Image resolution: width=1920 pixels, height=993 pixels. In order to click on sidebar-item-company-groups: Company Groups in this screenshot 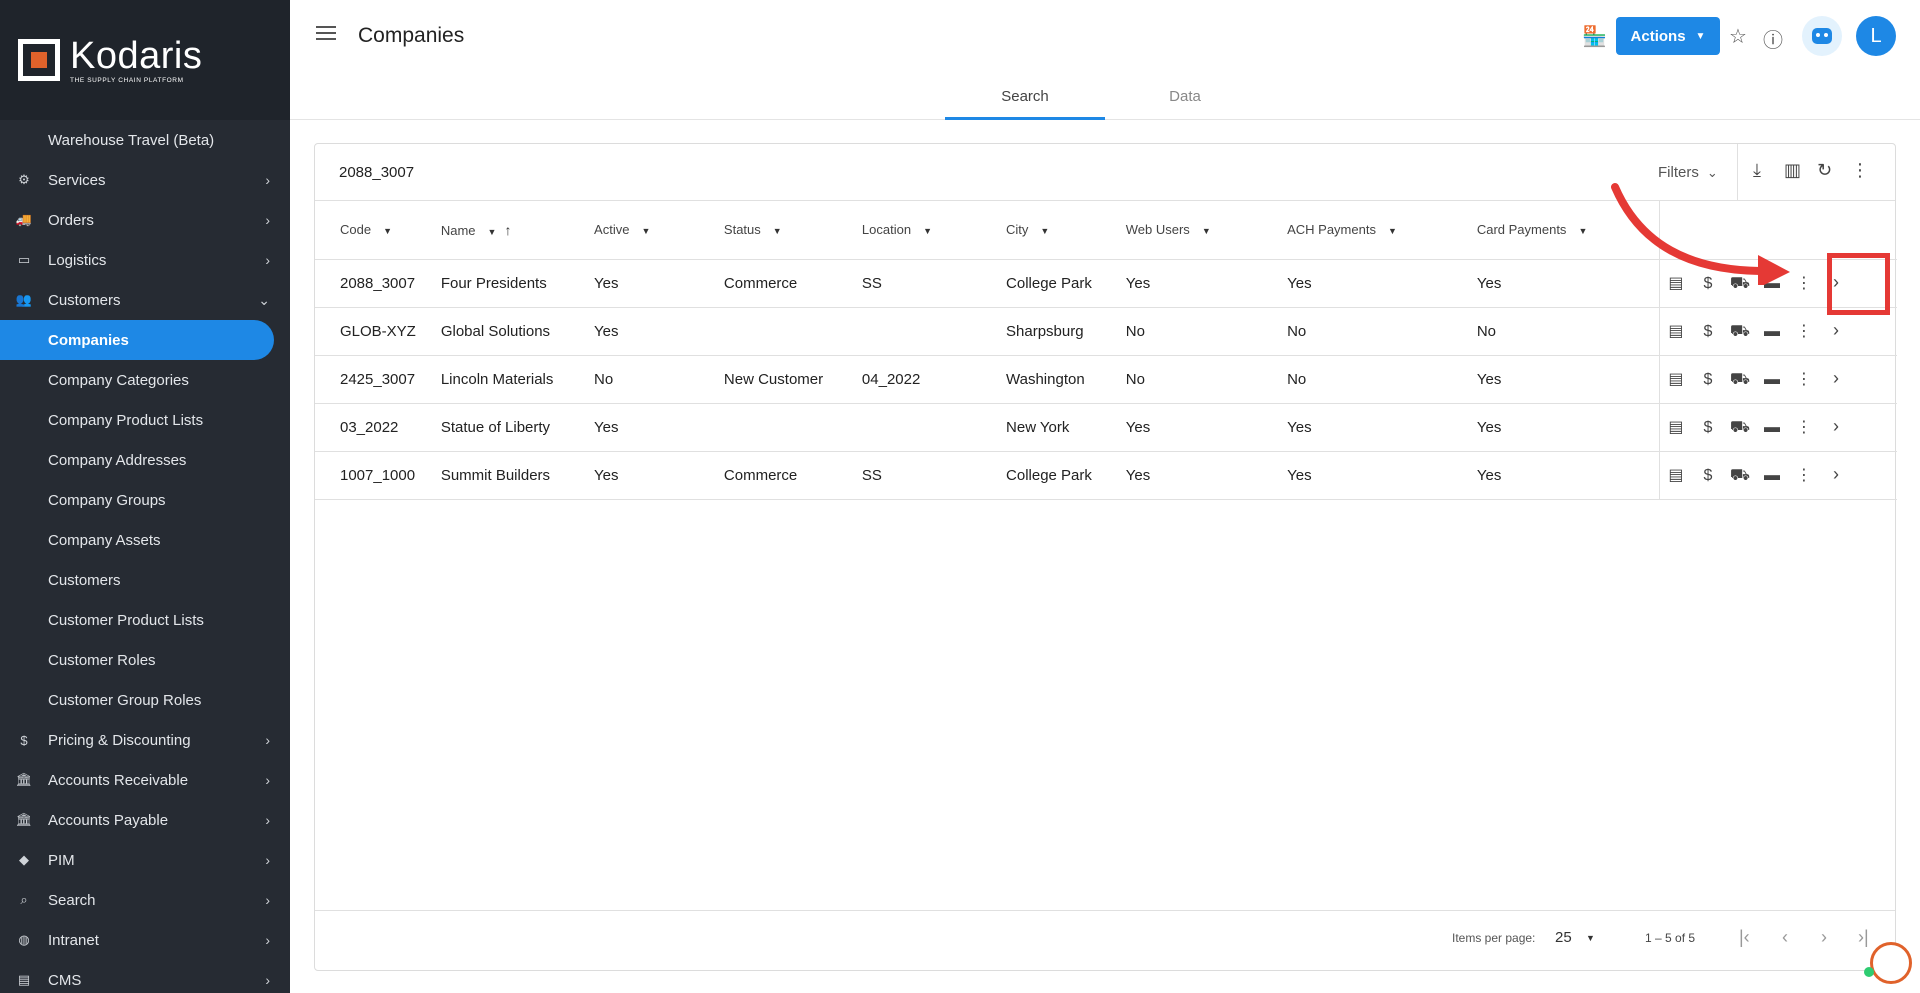, I will do `click(145, 500)`.